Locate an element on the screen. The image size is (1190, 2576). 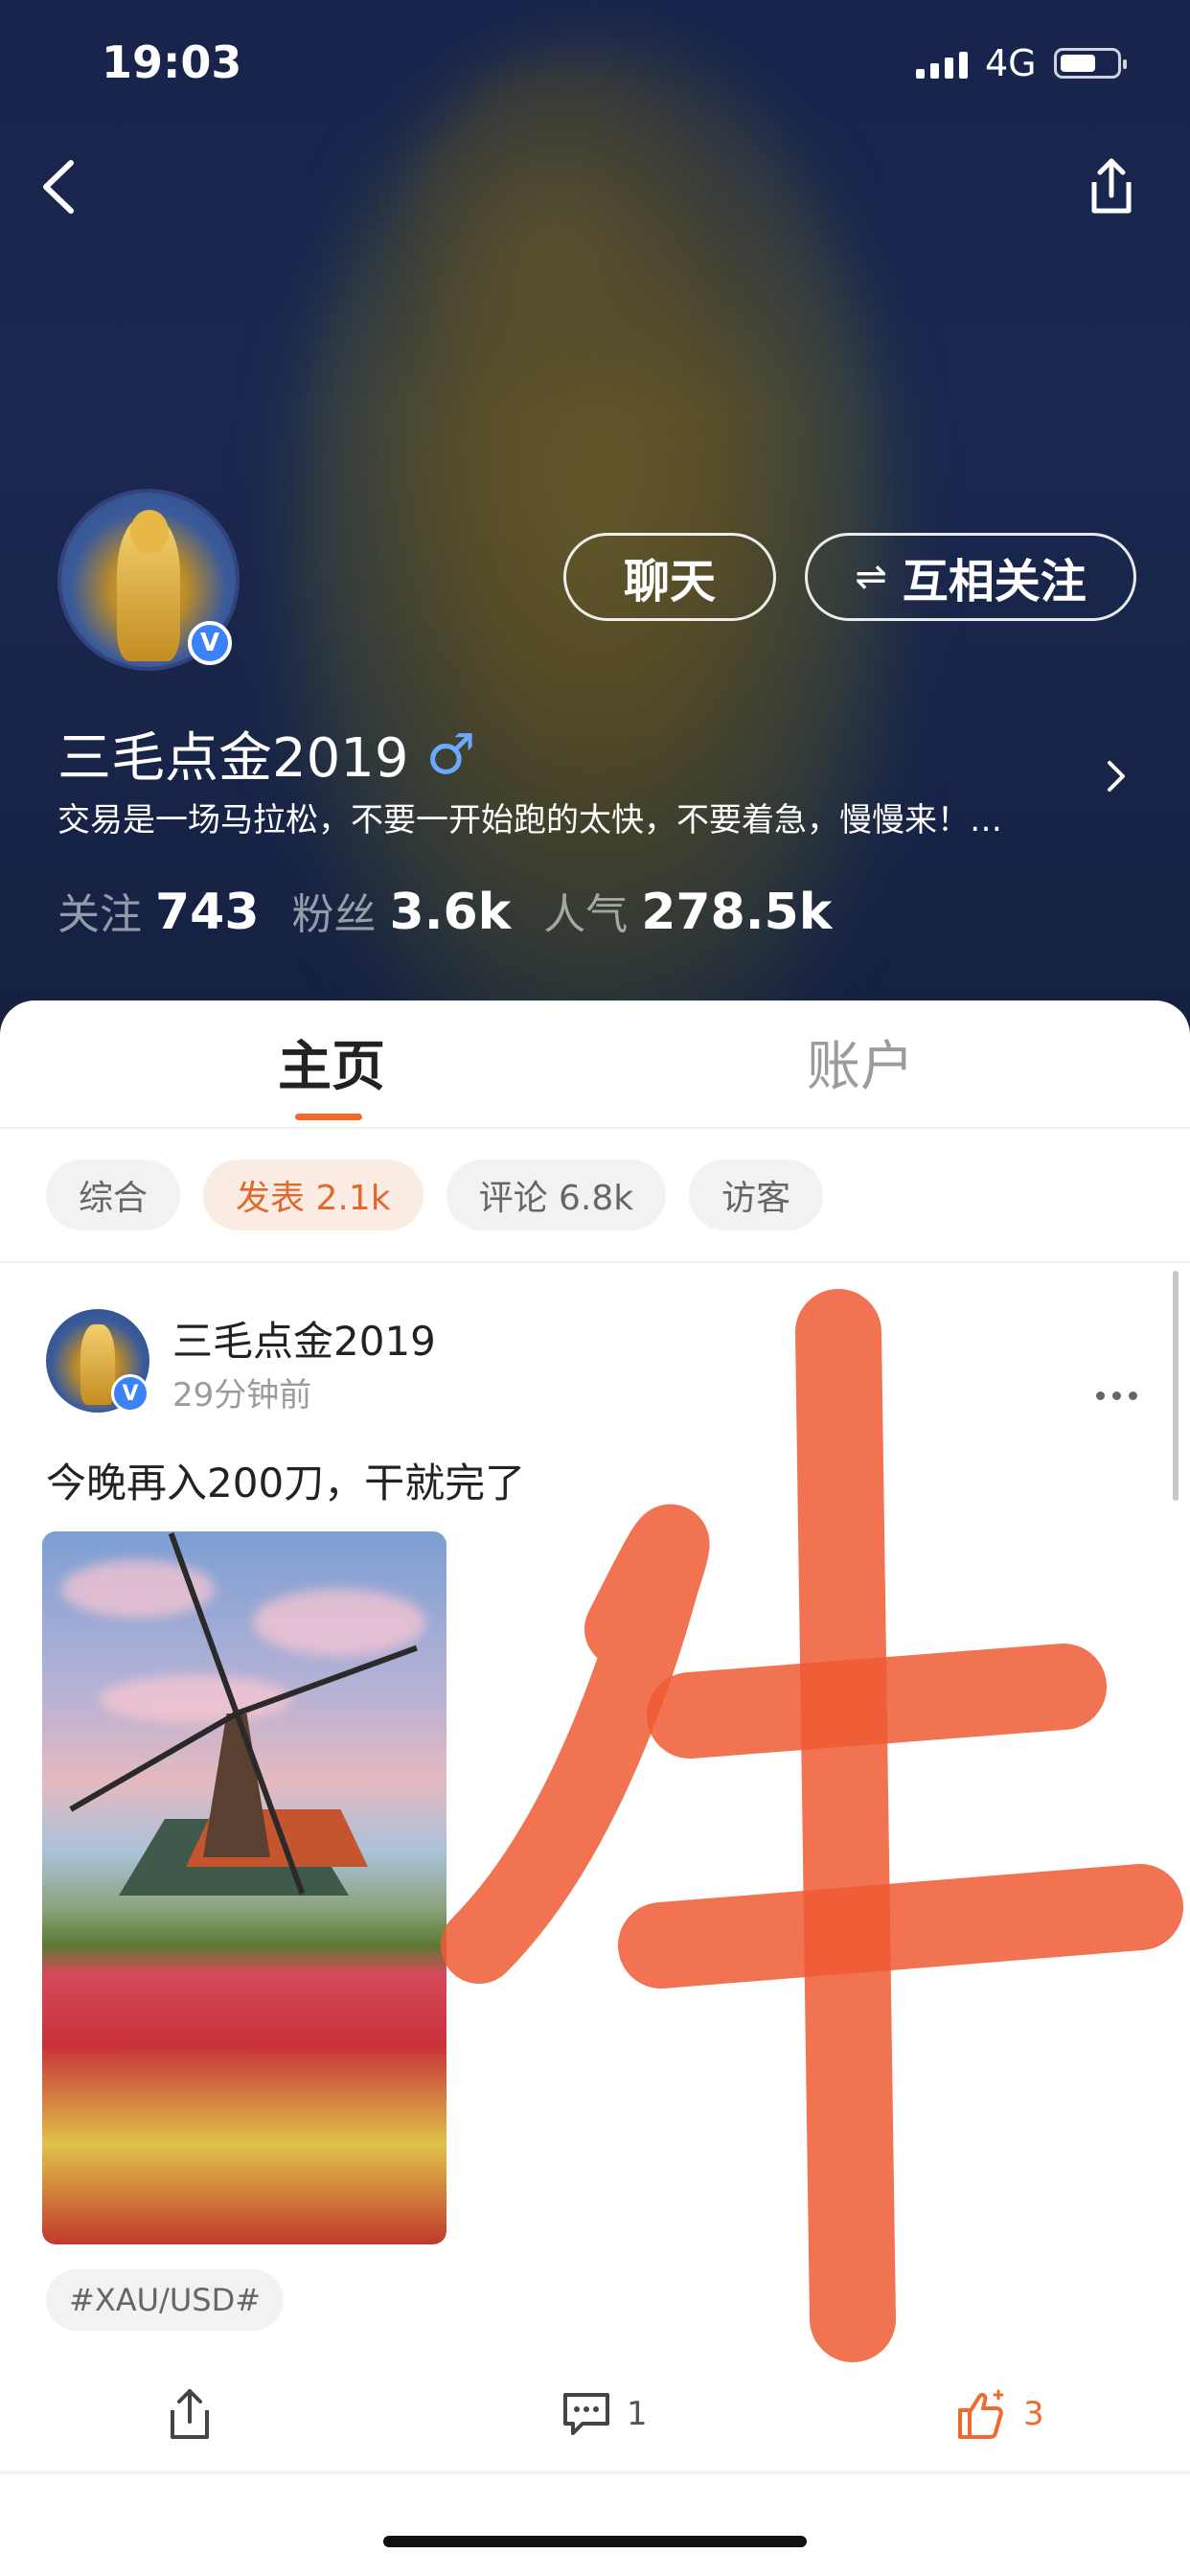
stat-following: 关注 743 is located at coordinates (159, 910).